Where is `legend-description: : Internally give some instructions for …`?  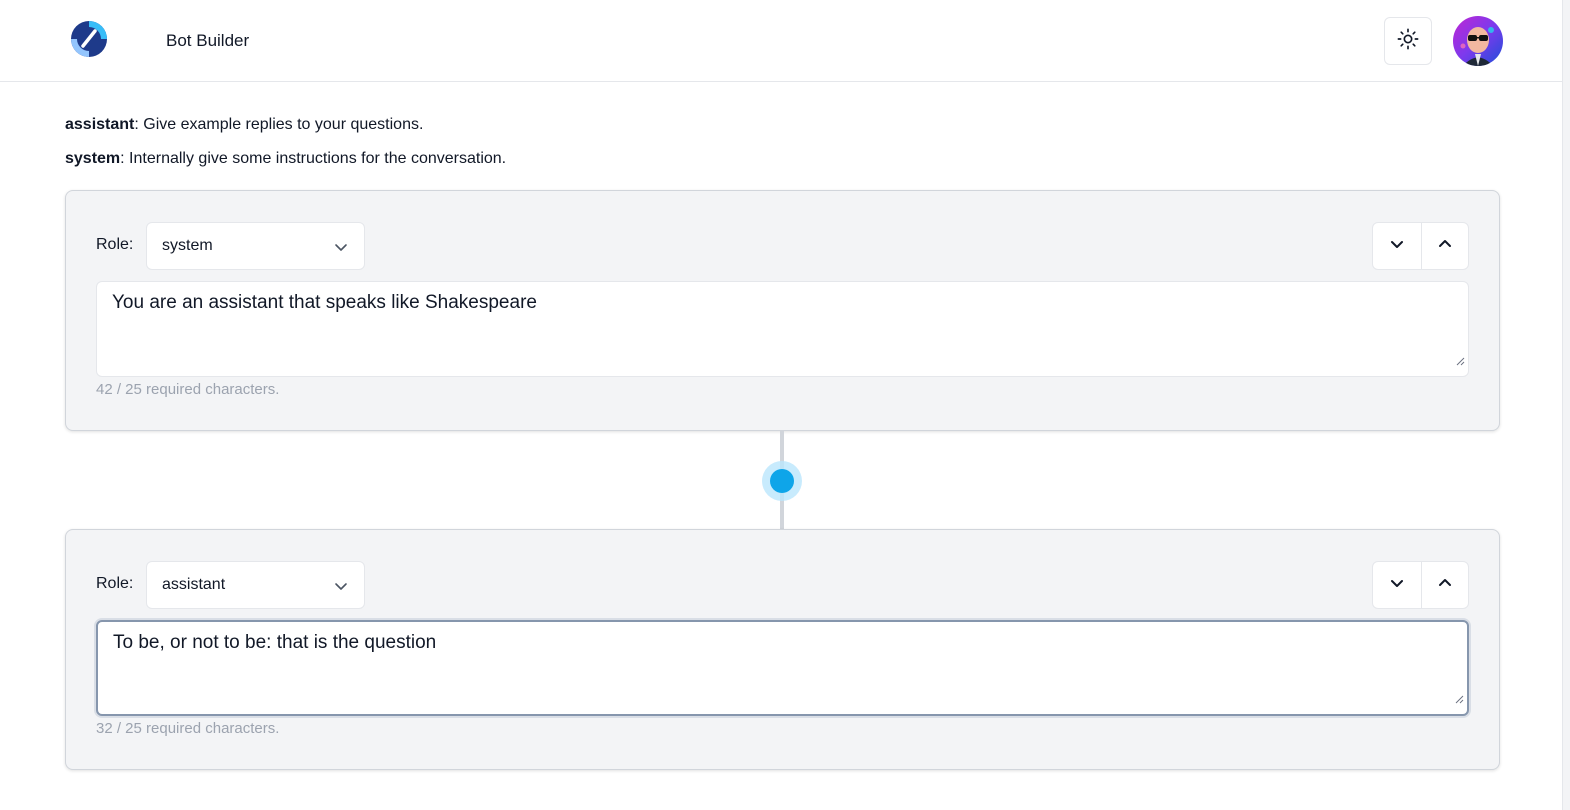
legend-description: : Internally give some instructions for … is located at coordinates (313, 158).